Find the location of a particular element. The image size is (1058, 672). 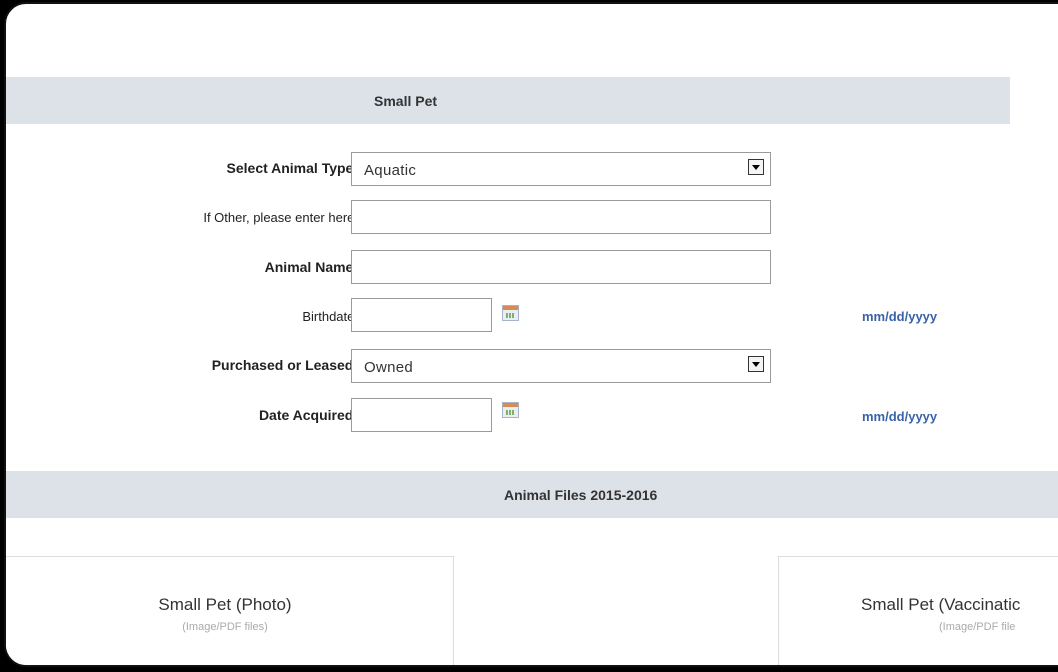

upload-box-subtitle: (Image/PDF files) is located at coordinates (225, 627).